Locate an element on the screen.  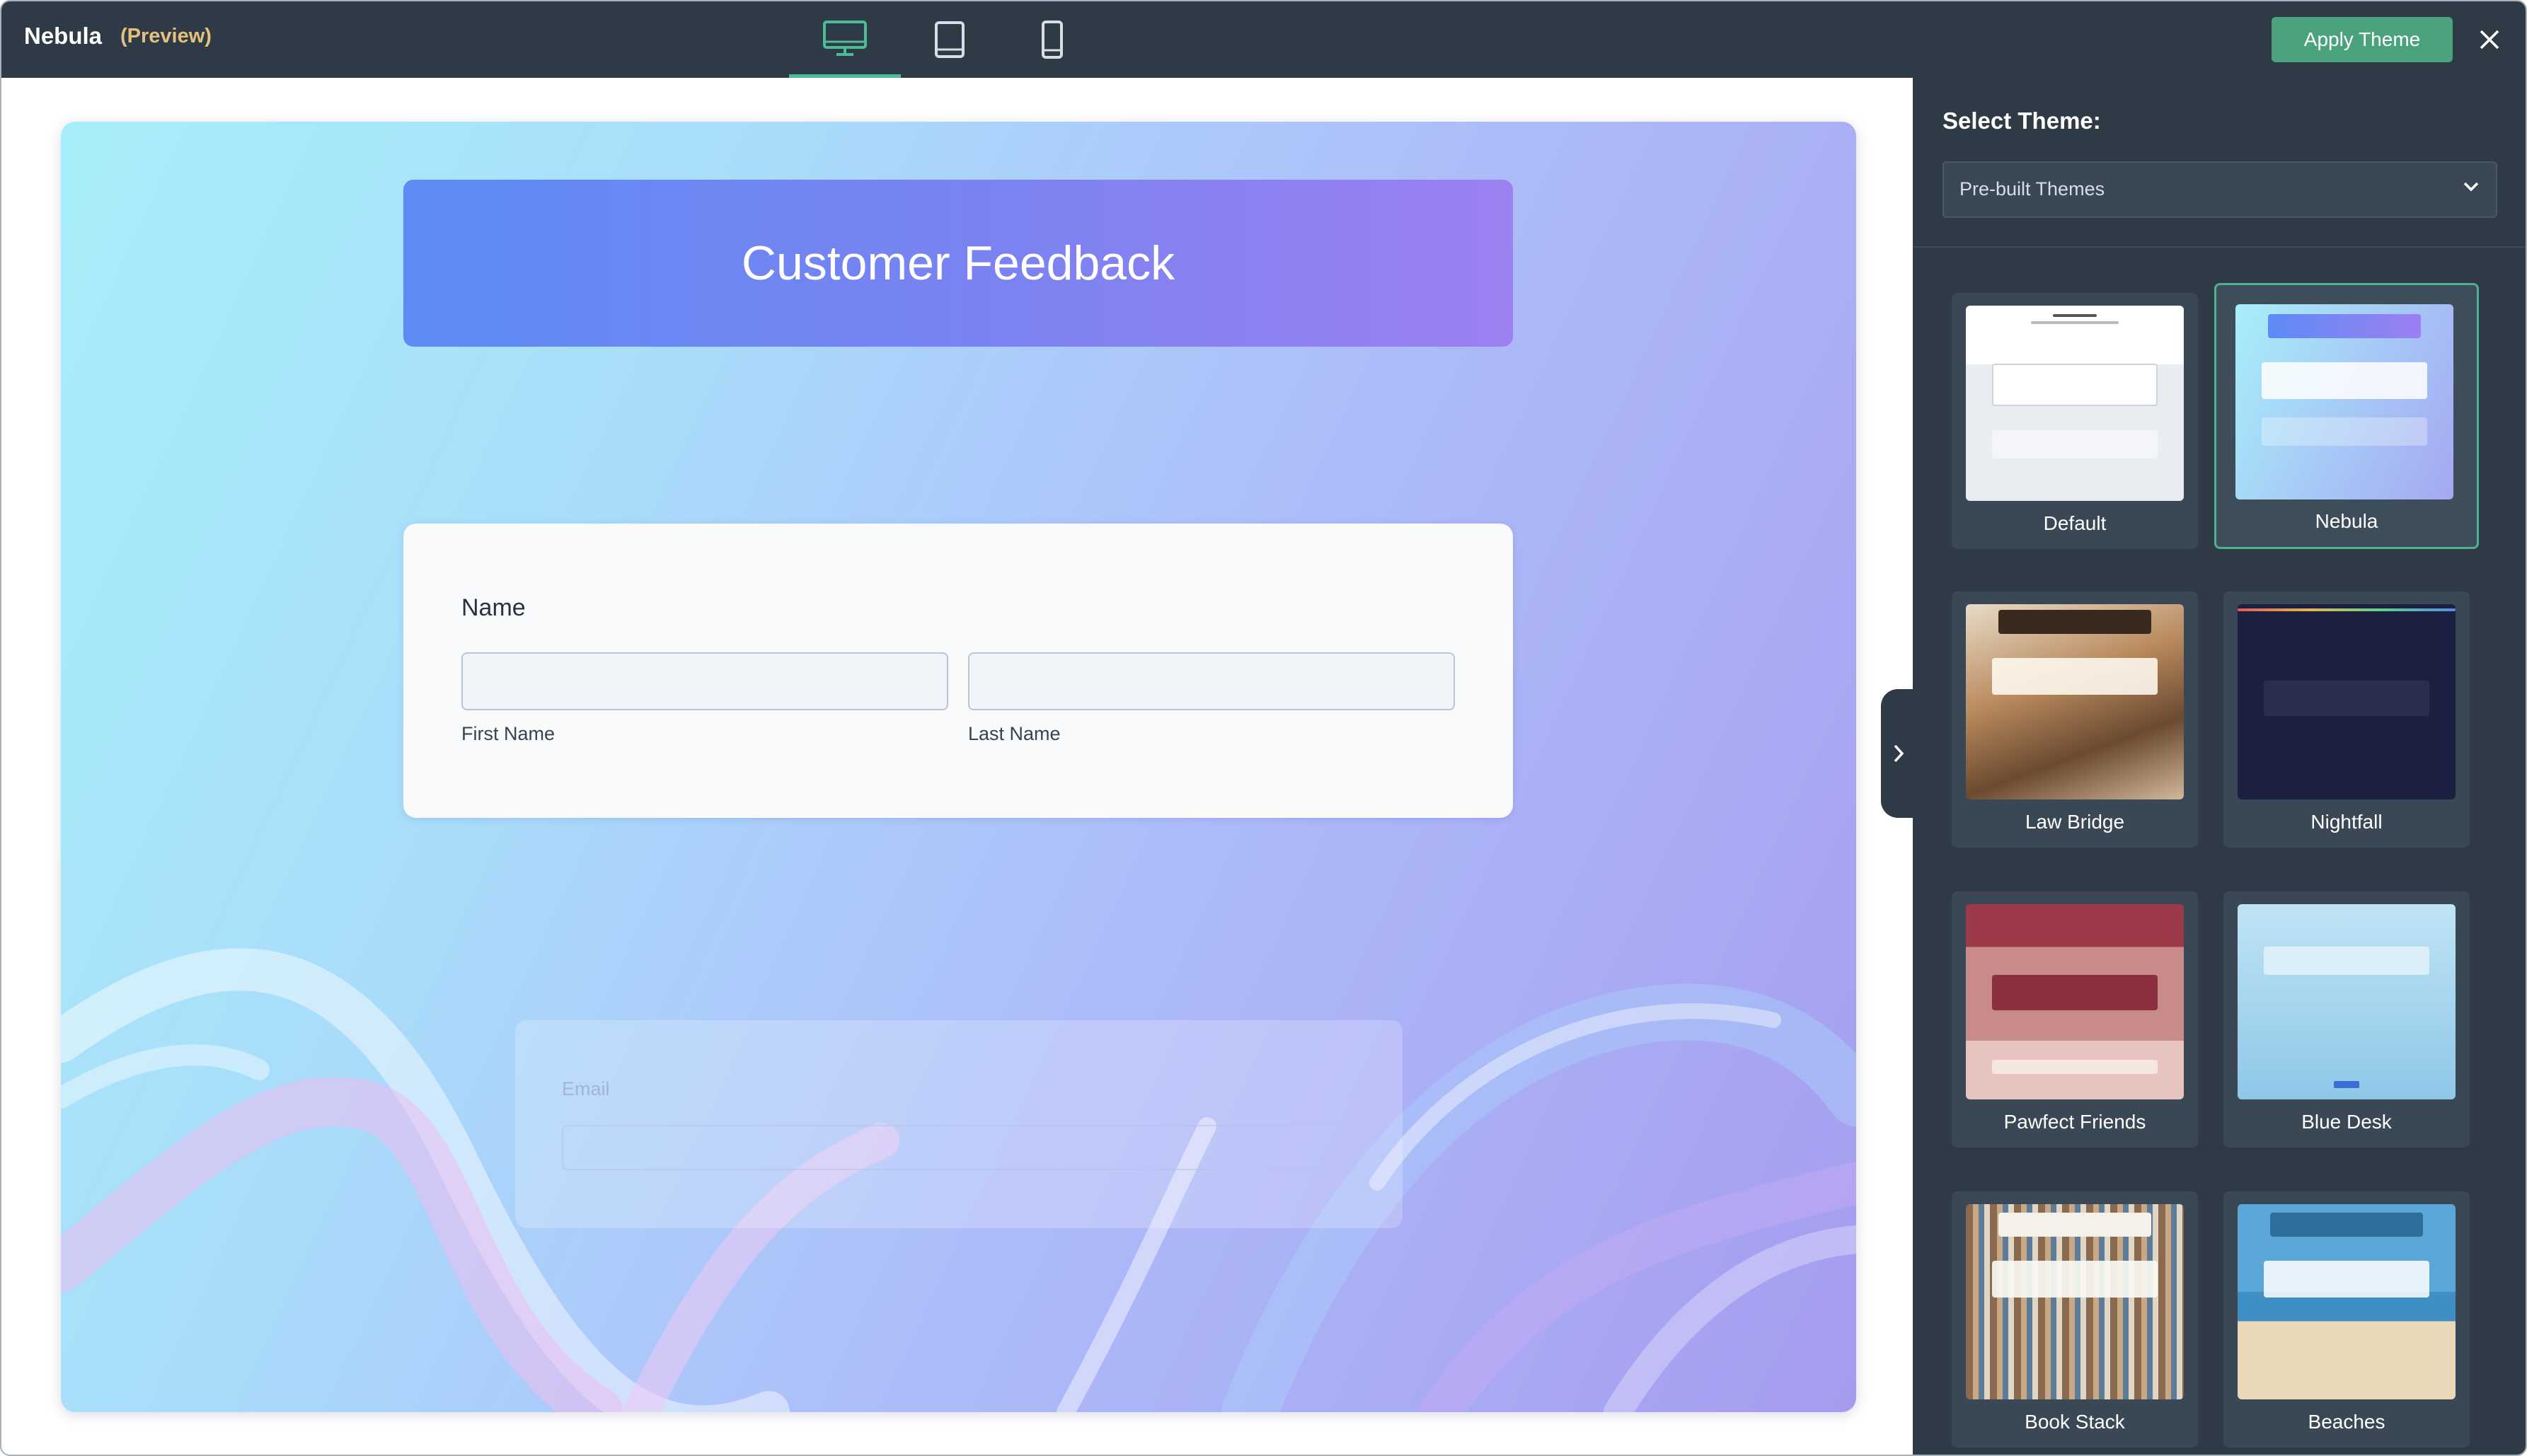
device-mobile-button is located at coordinates (1052, 40).